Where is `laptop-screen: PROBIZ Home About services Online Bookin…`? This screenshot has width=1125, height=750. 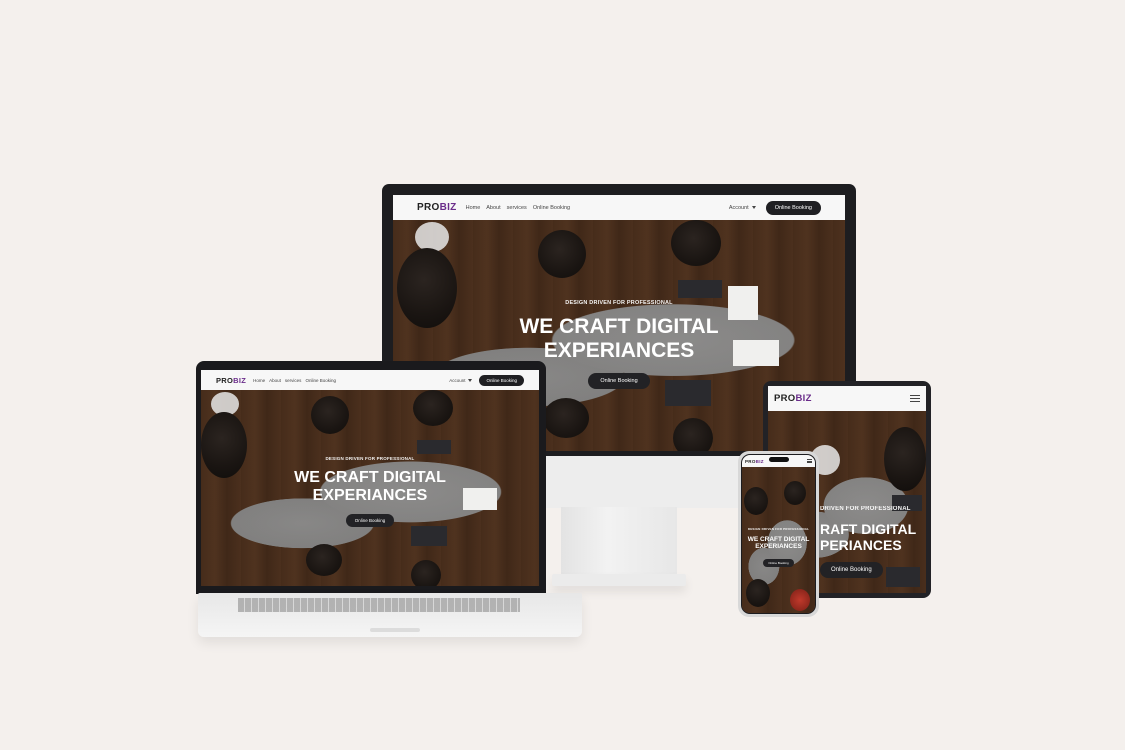 laptop-screen: PROBIZ Home About services Online Bookin… is located at coordinates (370, 478).